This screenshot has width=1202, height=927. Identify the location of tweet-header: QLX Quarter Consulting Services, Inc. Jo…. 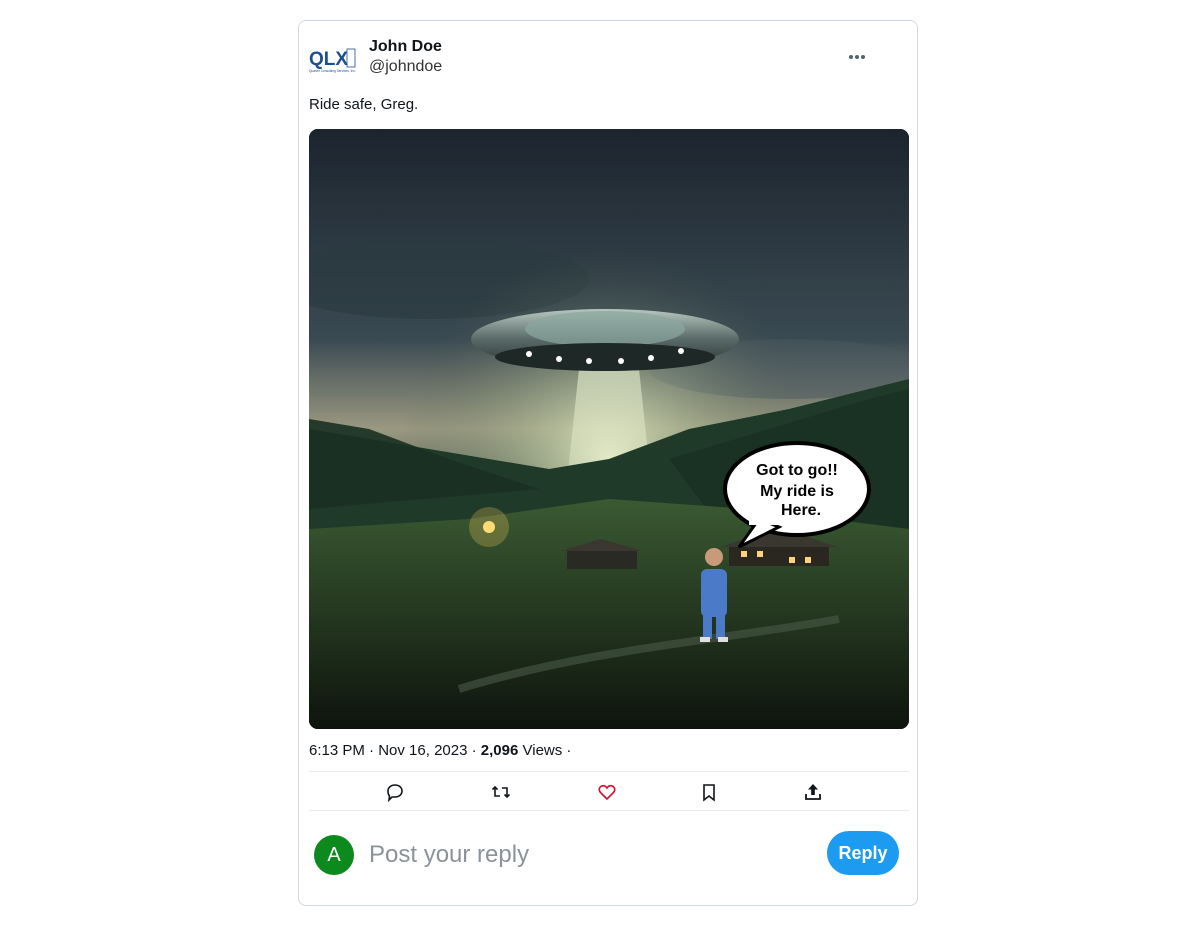
(608, 59).